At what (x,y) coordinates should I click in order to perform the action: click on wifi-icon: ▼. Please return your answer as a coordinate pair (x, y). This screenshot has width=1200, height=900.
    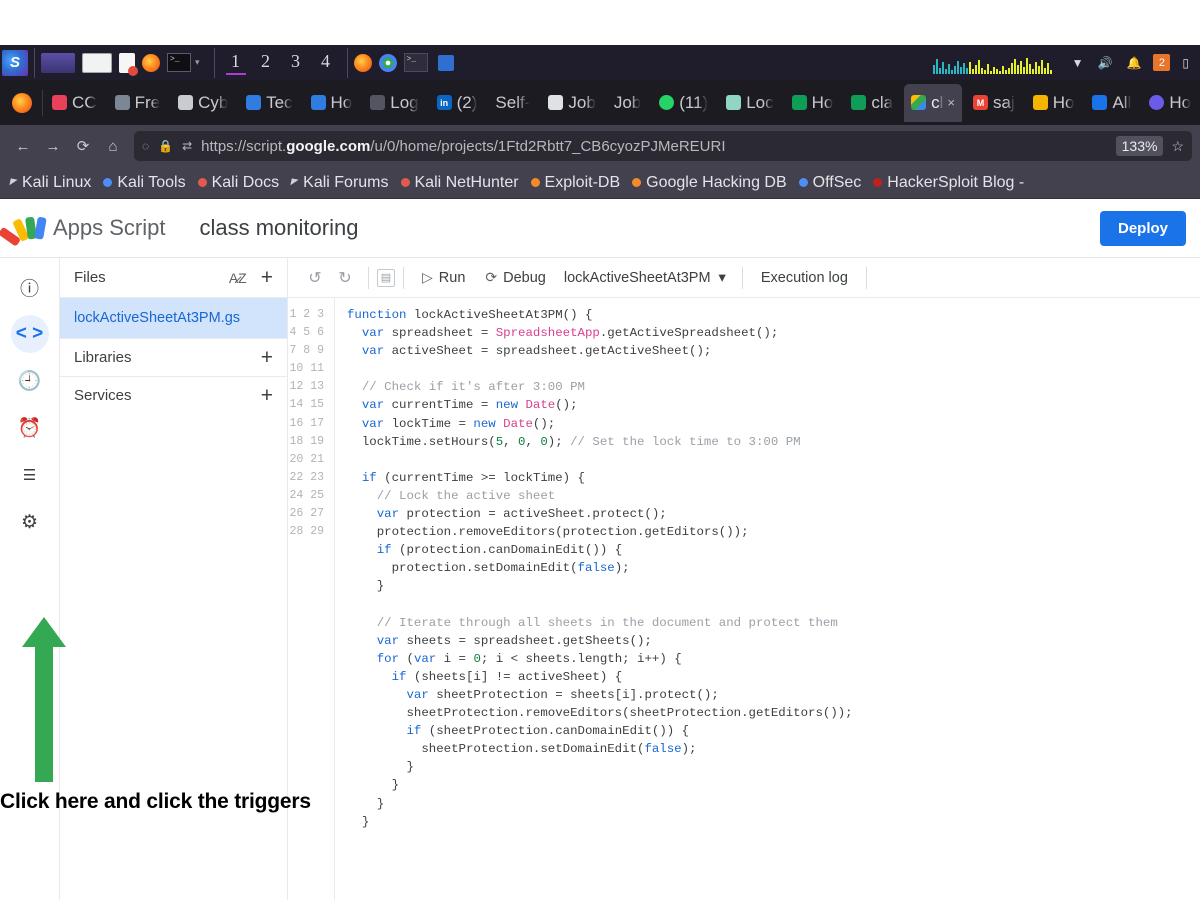
    Looking at the image, I should click on (1078, 63).